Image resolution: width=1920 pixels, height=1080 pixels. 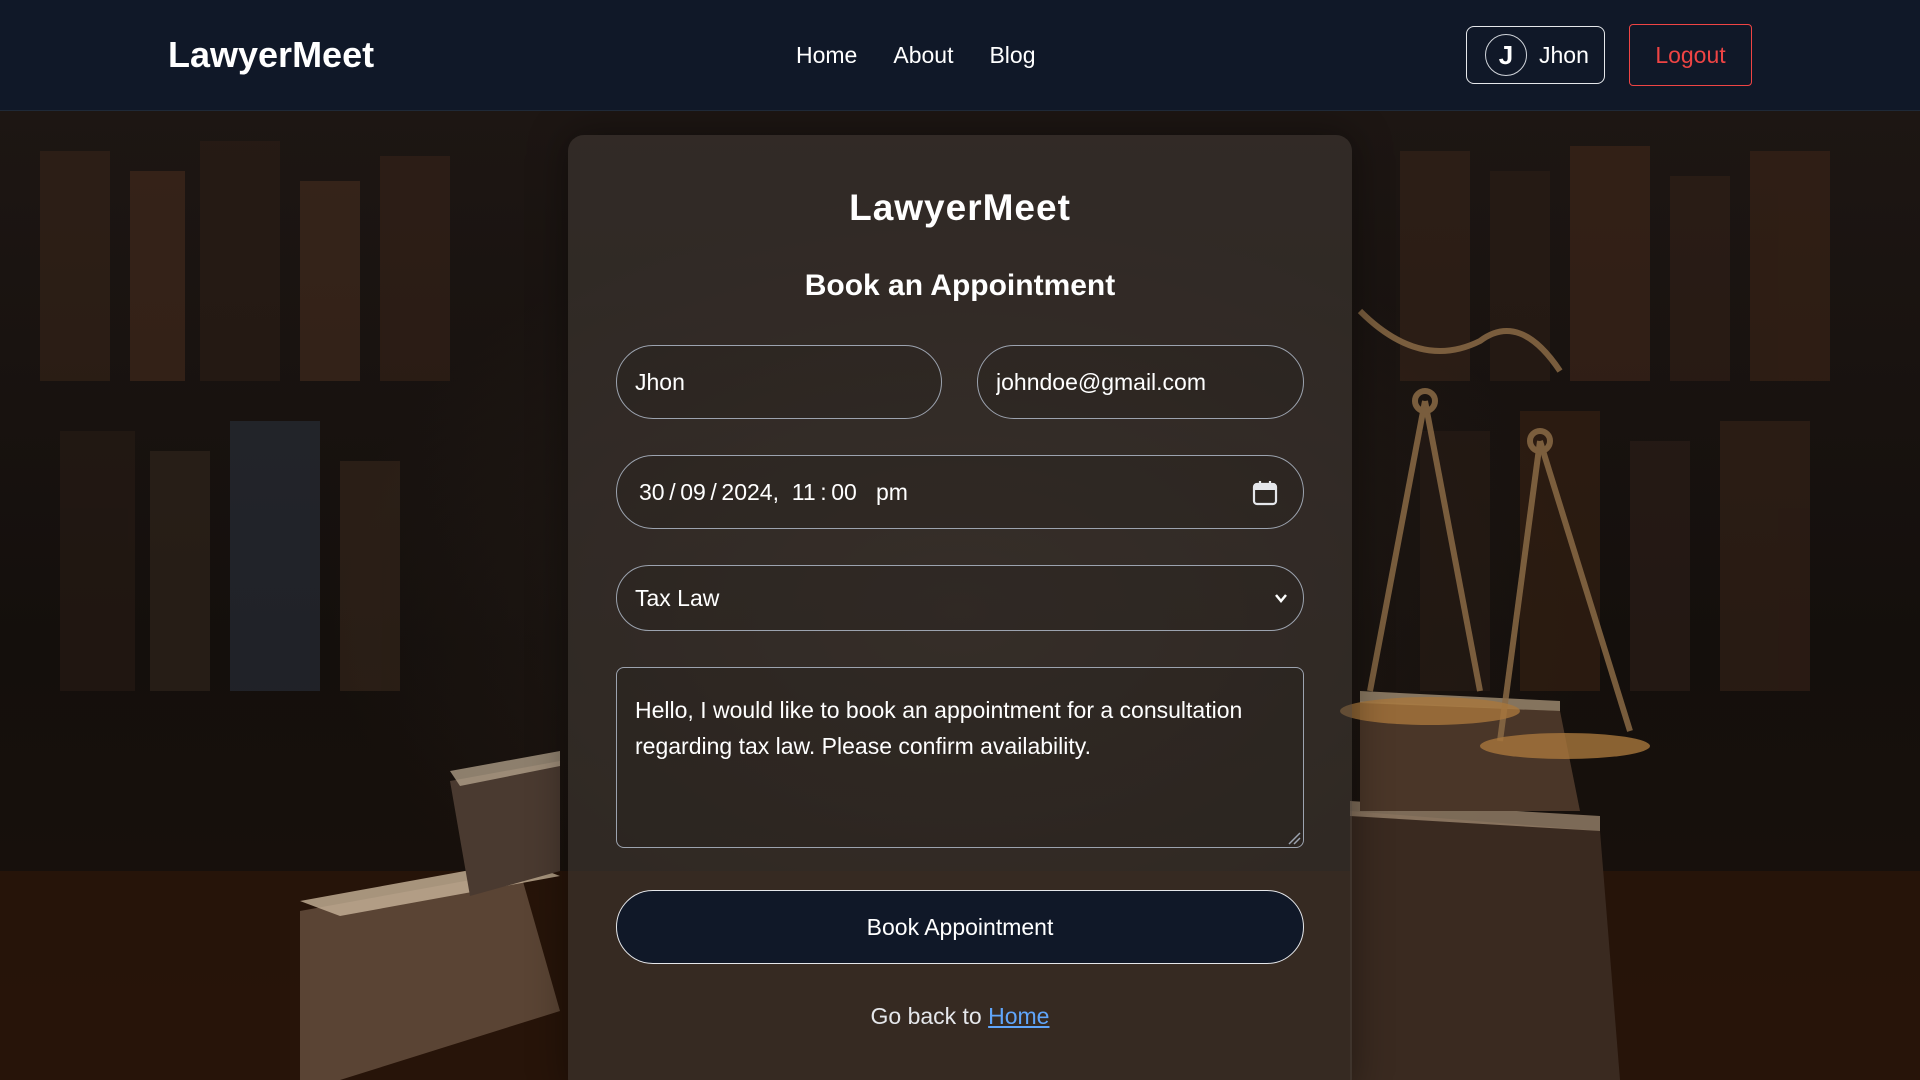 I want to click on go-back-home-link: Home, so click(x=1018, y=1016).